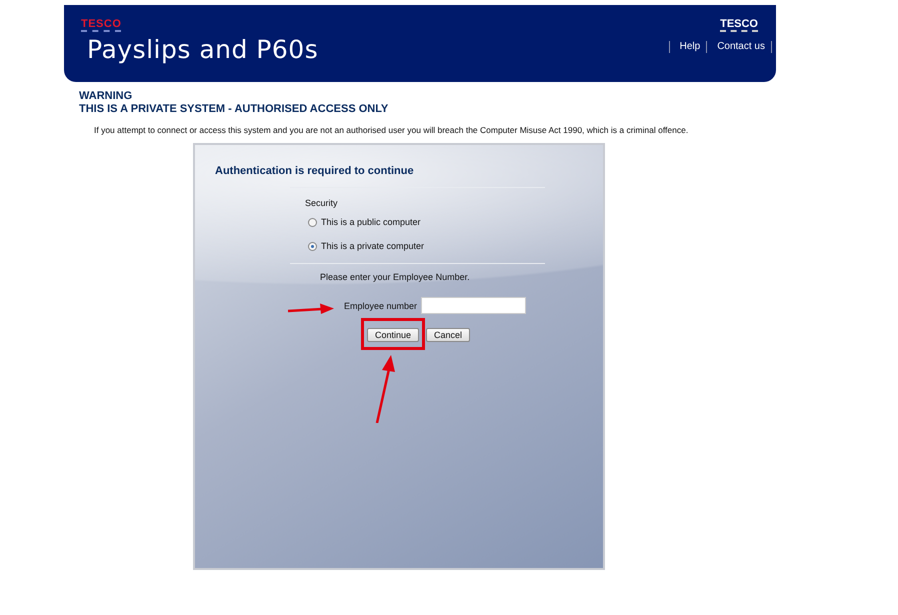  Describe the element at coordinates (393, 335) in the screenshot. I see `continue-button: Continue` at that location.